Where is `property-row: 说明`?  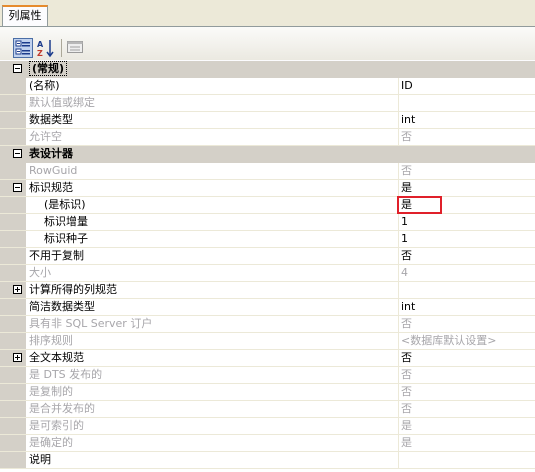
property-row: 说明 is located at coordinates (267, 460).